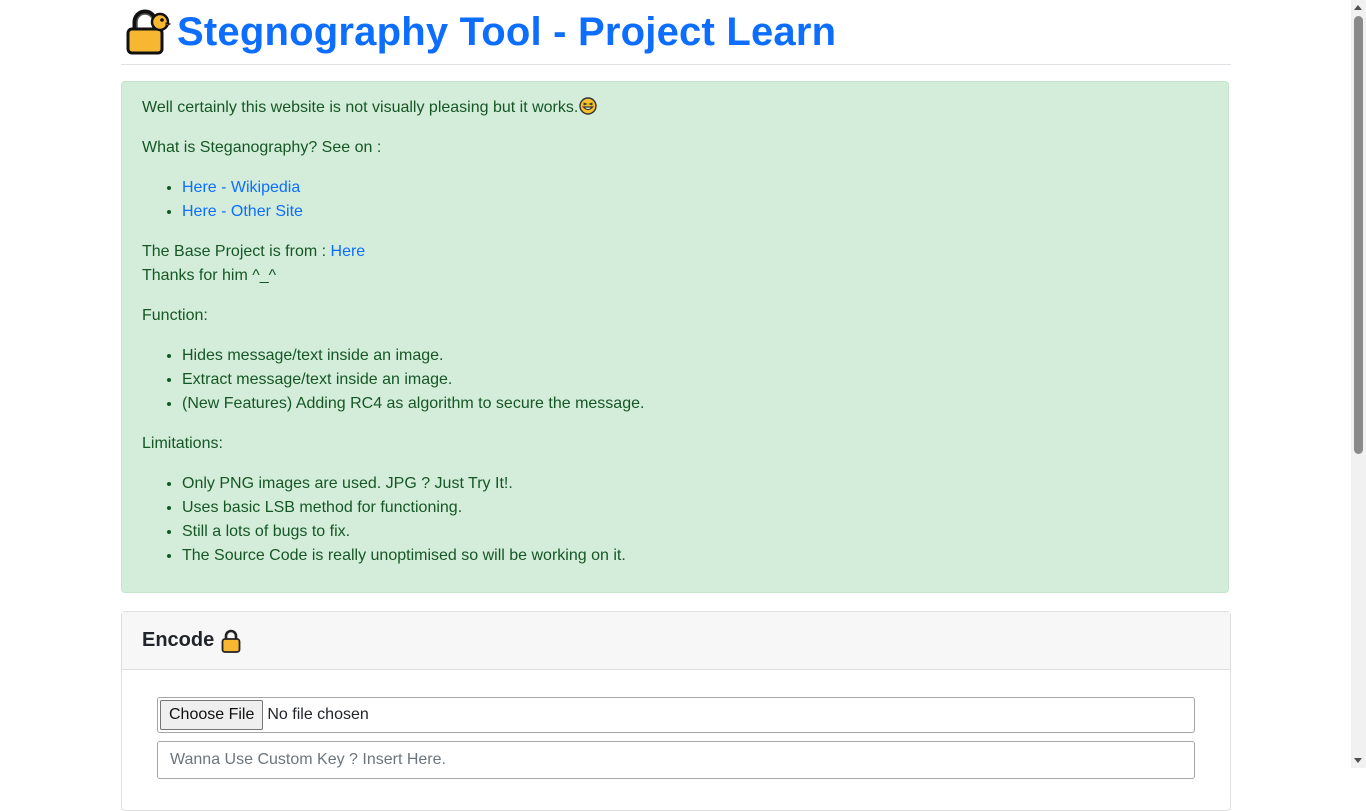 Image resolution: width=1366 pixels, height=811 pixels. What do you see at coordinates (1358, 760) in the screenshot?
I see `scroll-down-arrow-icon` at bounding box center [1358, 760].